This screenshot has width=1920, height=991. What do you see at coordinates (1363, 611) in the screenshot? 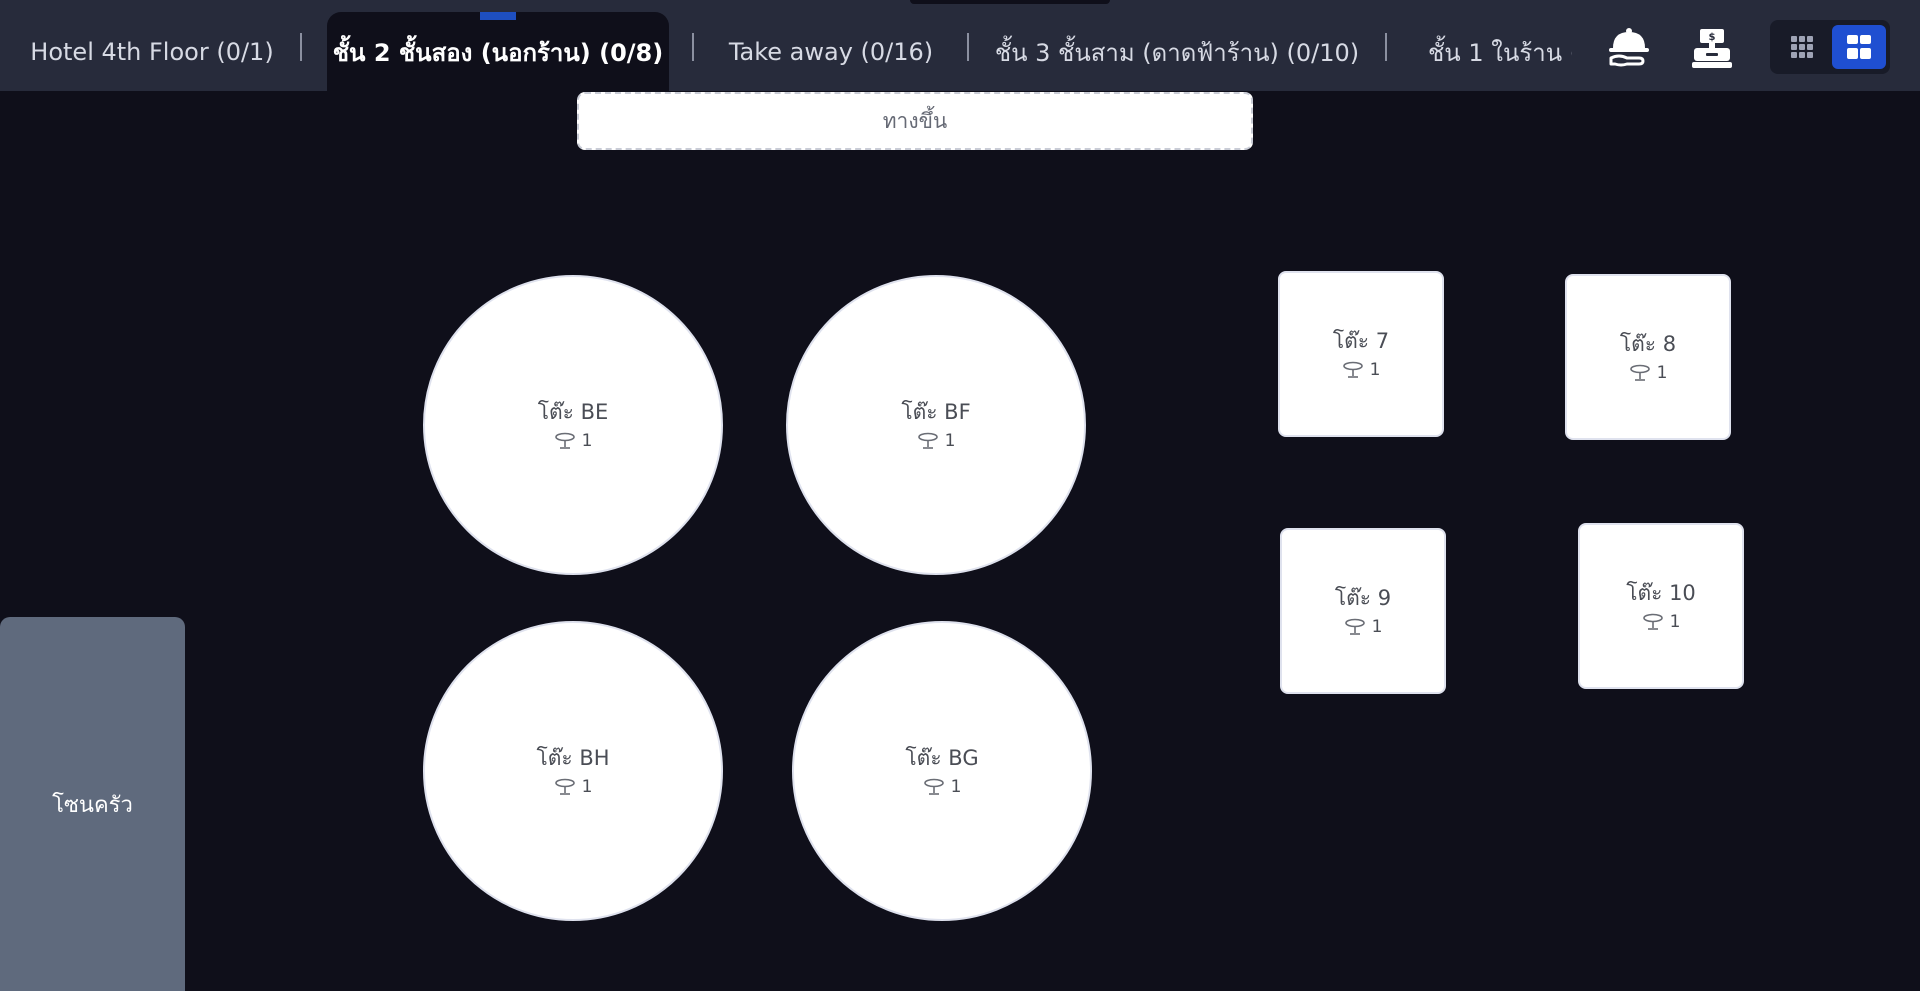
I see `table-9: โต๊ะ 9 1` at bounding box center [1363, 611].